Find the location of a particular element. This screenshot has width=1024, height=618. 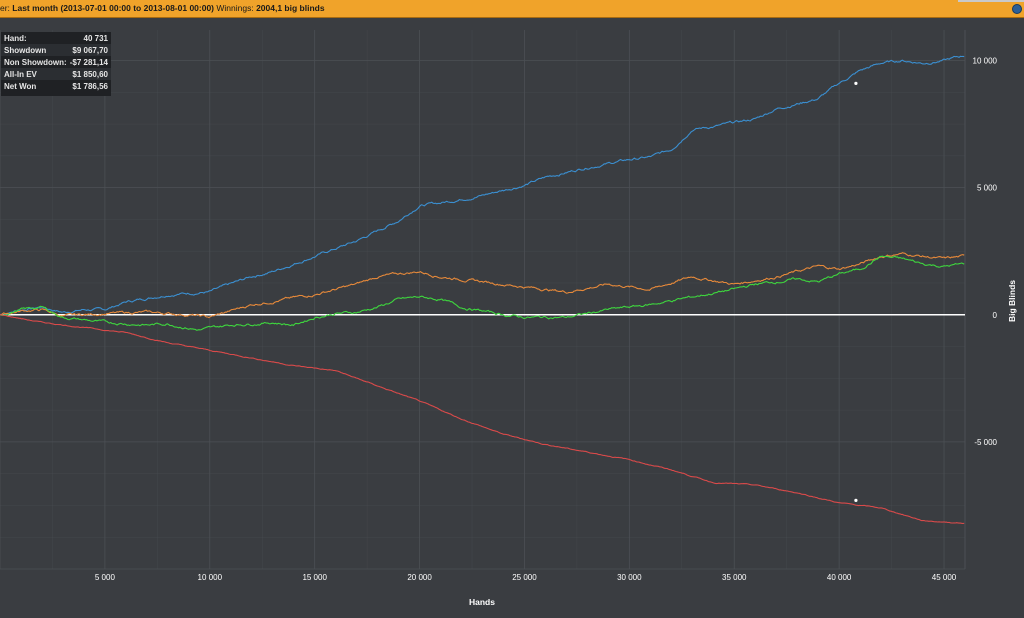

y-axis-ticks: -5 000 0 5 000 10 000 is located at coordinates (985, 252).